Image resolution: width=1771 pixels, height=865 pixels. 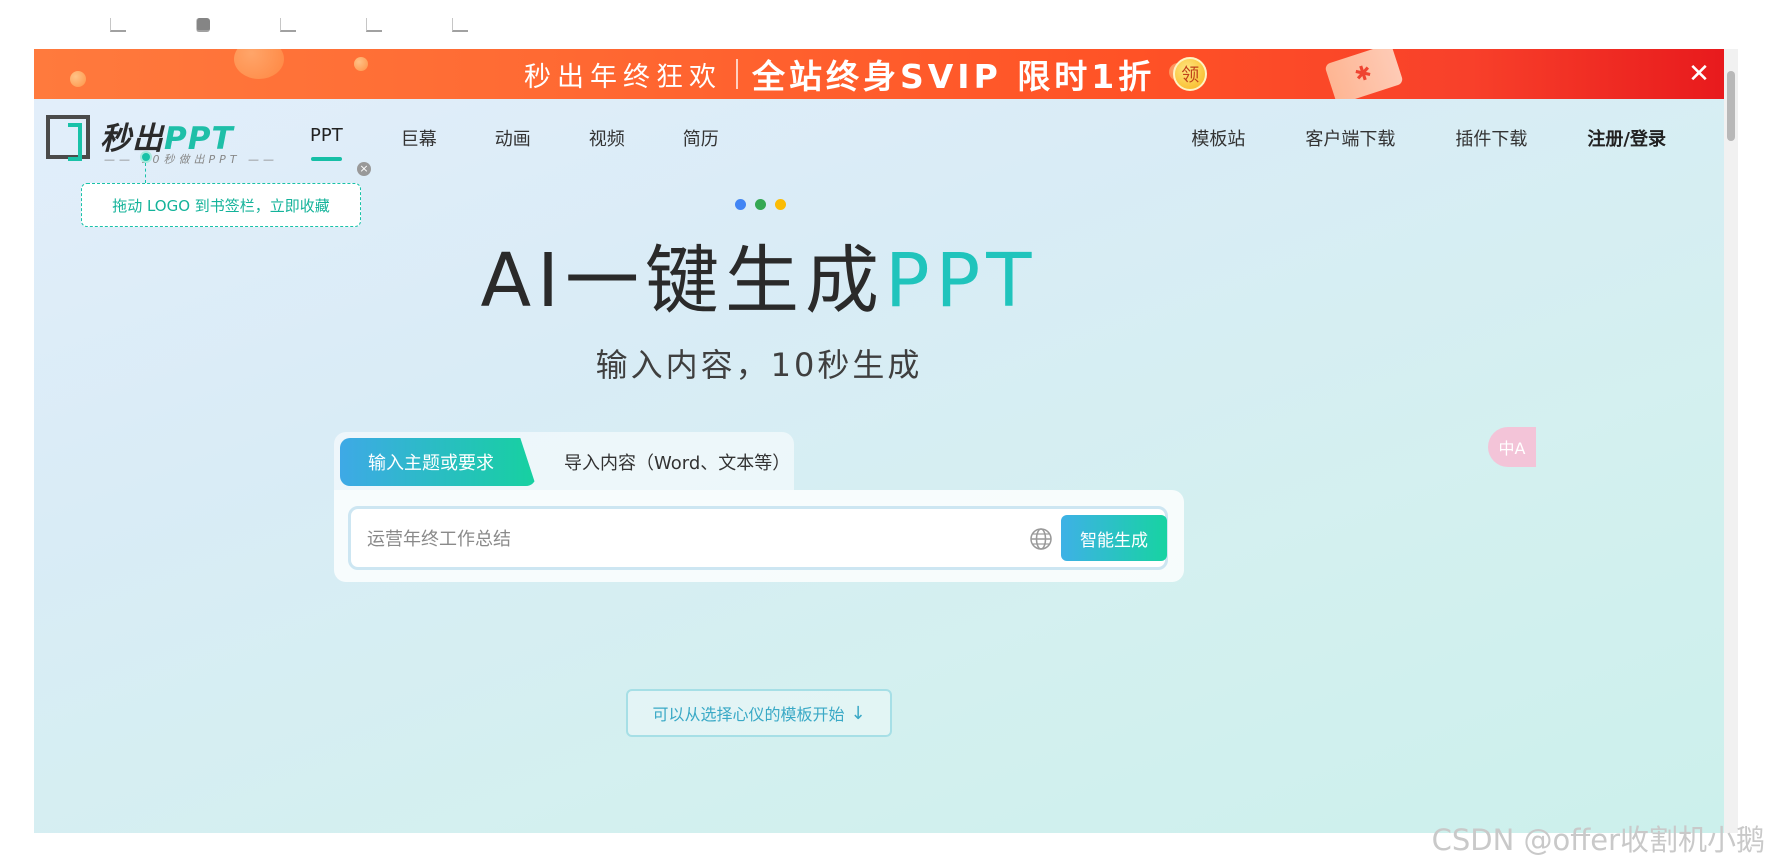 What do you see at coordinates (1218, 138) in the screenshot?
I see `nav-item-template-site: 模板站` at bounding box center [1218, 138].